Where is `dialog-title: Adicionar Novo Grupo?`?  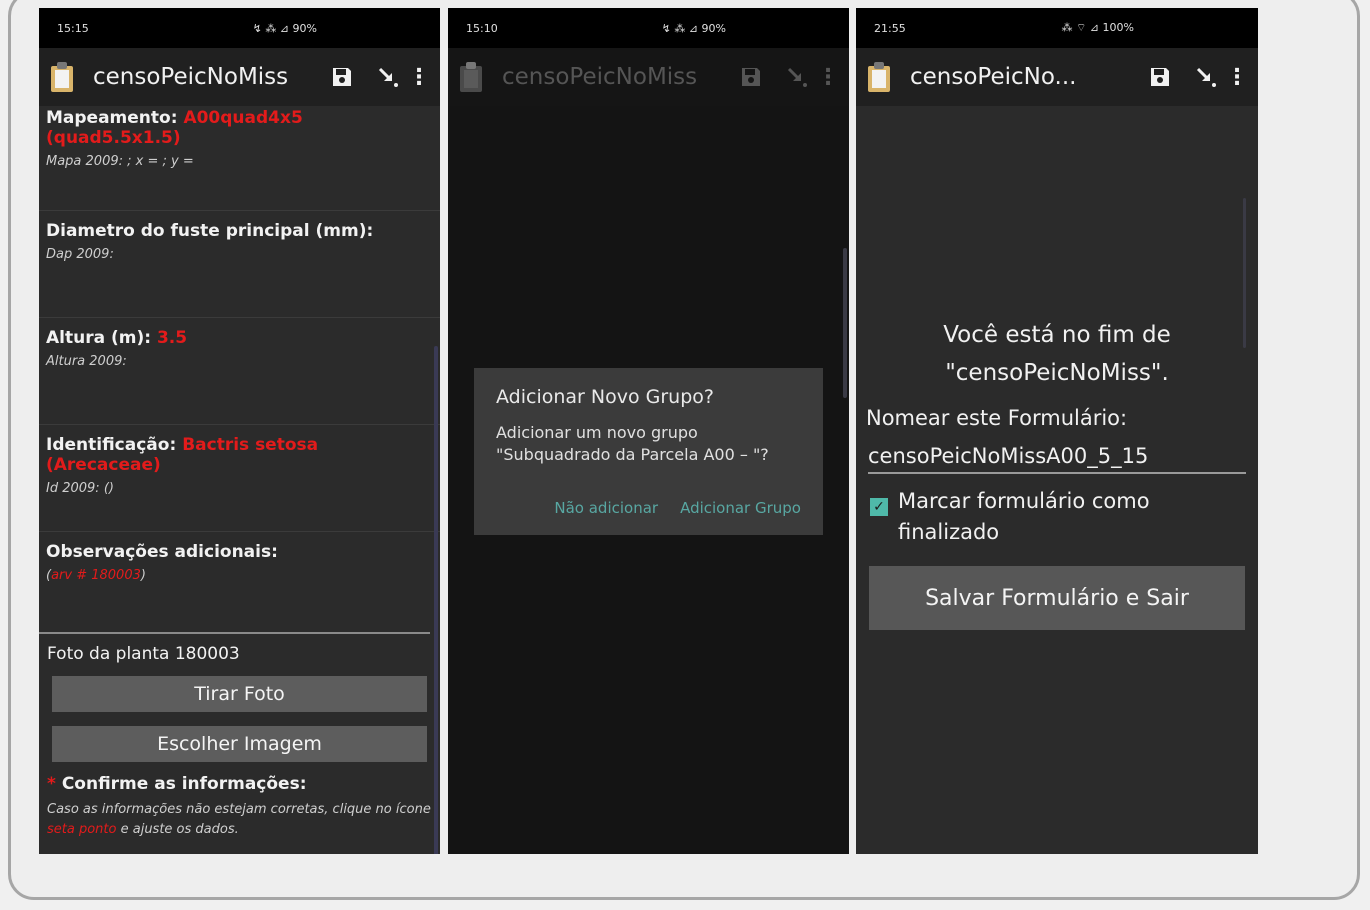
dialog-title: Adicionar Novo Grupo? is located at coordinates (605, 397).